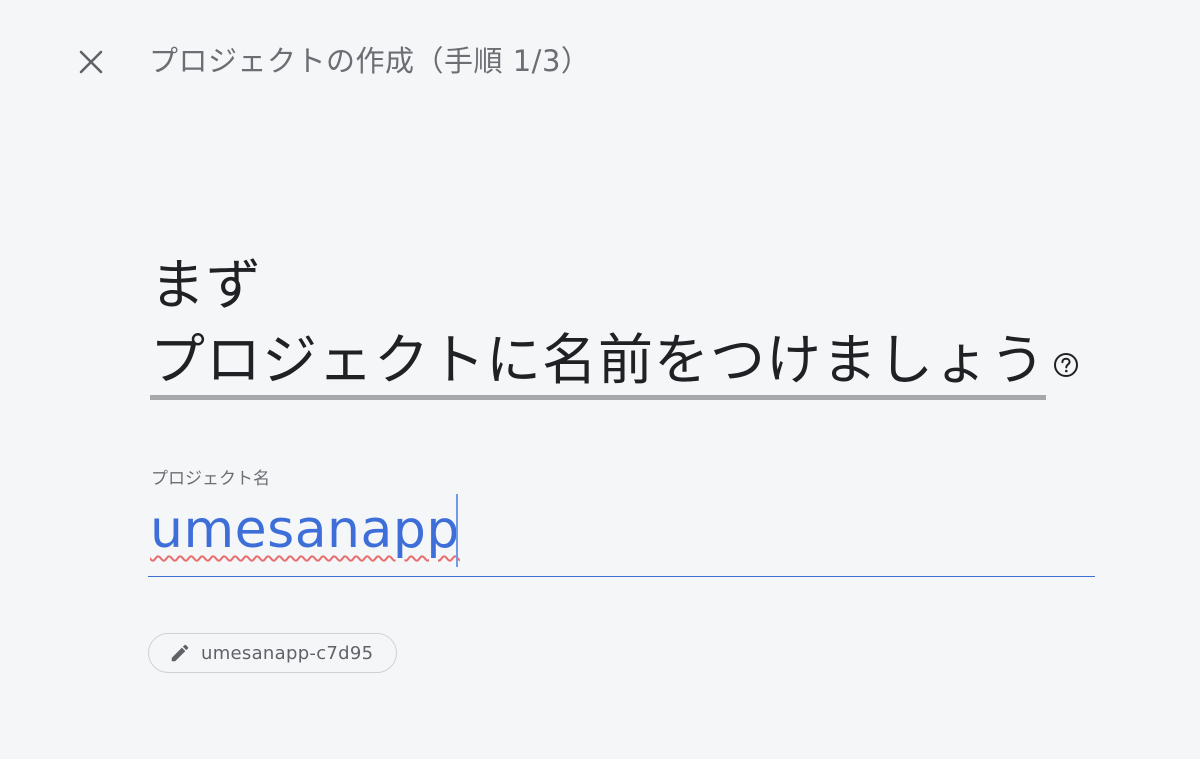 The width and height of the screenshot is (1200, 759). What do you see at coordinates (210, 479) in the screenshot?
I see `project-name-label: プロジェクト名` at bounding box center [210, 479].